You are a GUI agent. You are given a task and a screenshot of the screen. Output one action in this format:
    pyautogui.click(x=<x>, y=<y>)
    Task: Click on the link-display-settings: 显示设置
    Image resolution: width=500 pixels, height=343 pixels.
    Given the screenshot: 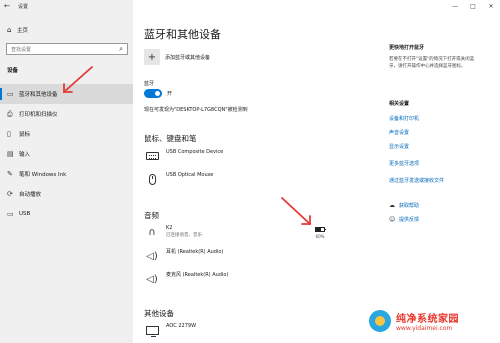 What is the action you would take?
    pyautogui.click(x=399, y=146)
    